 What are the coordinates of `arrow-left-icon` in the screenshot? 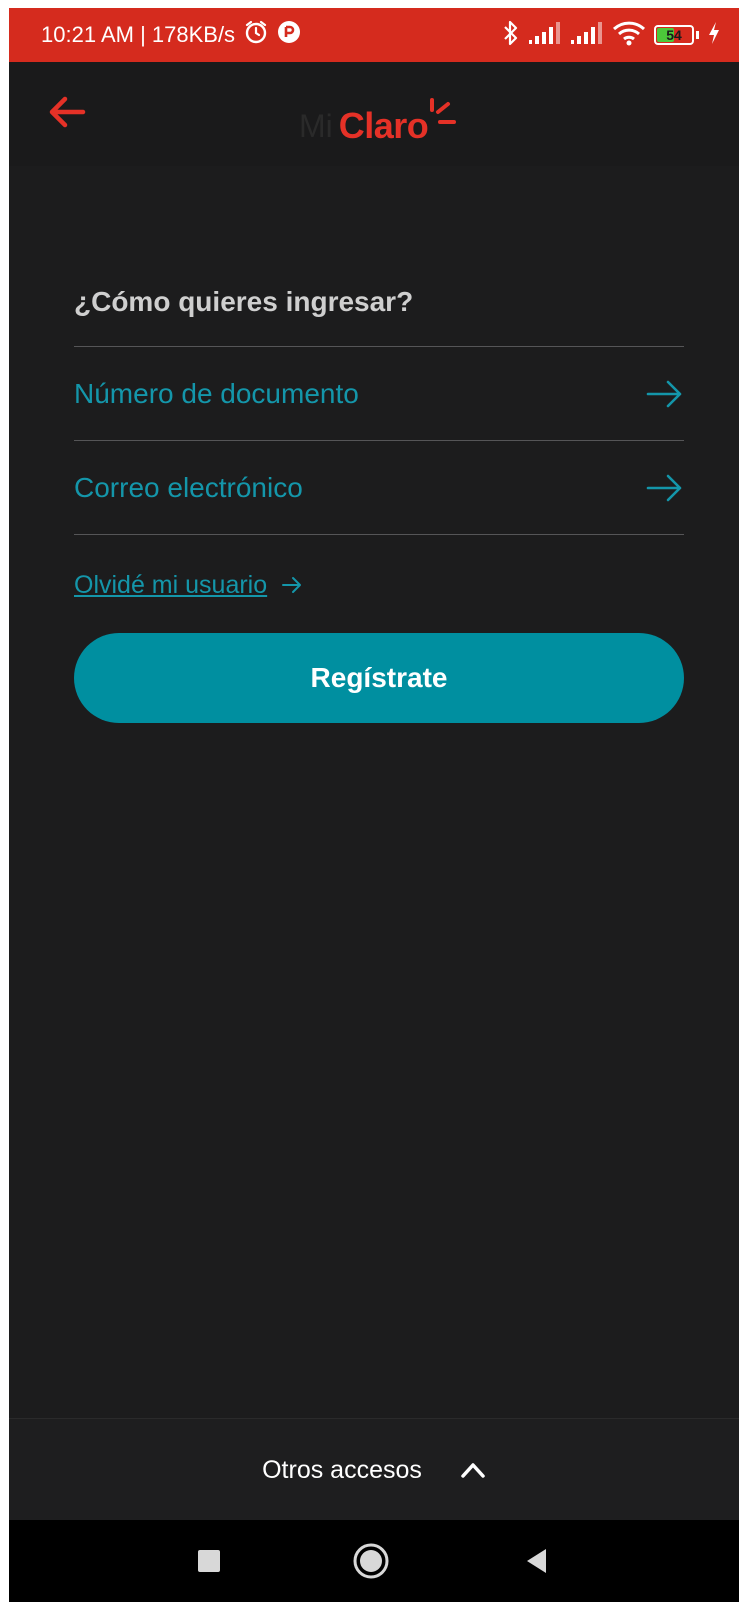 It's located at (67, 112).